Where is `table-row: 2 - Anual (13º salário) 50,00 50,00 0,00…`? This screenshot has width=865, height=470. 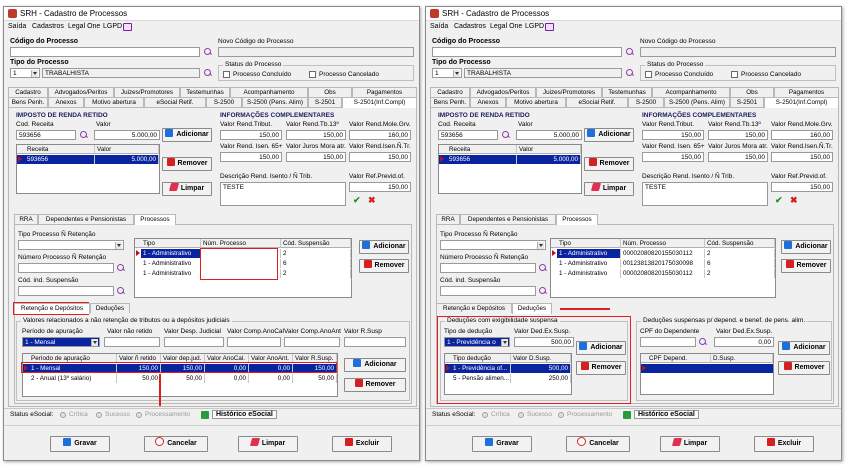 table-row: 2 - Anual (13º salário) 50,00 50,00 0,00… is located at coordinates (180, 378).